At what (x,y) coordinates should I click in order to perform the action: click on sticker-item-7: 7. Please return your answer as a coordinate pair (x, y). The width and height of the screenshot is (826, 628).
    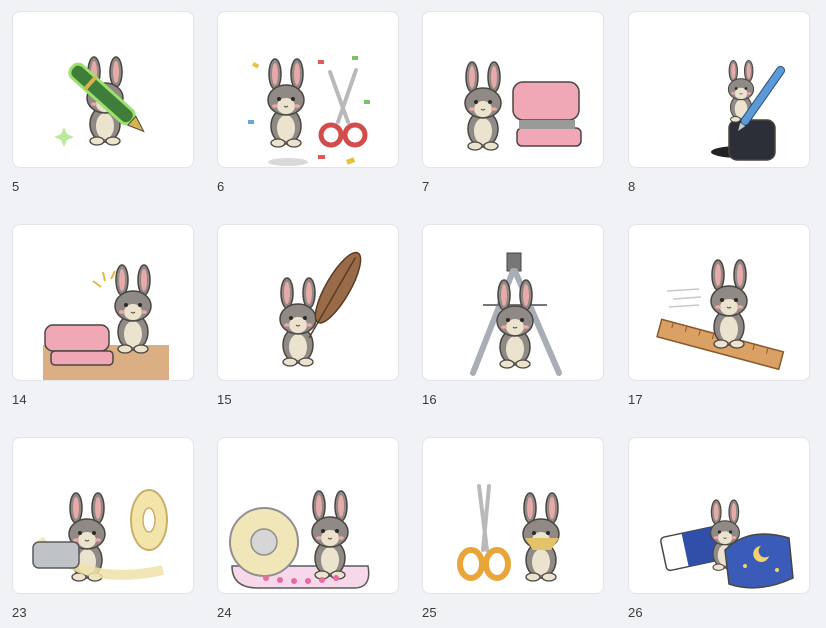
    Looking at the image, I should click on (513, 102).